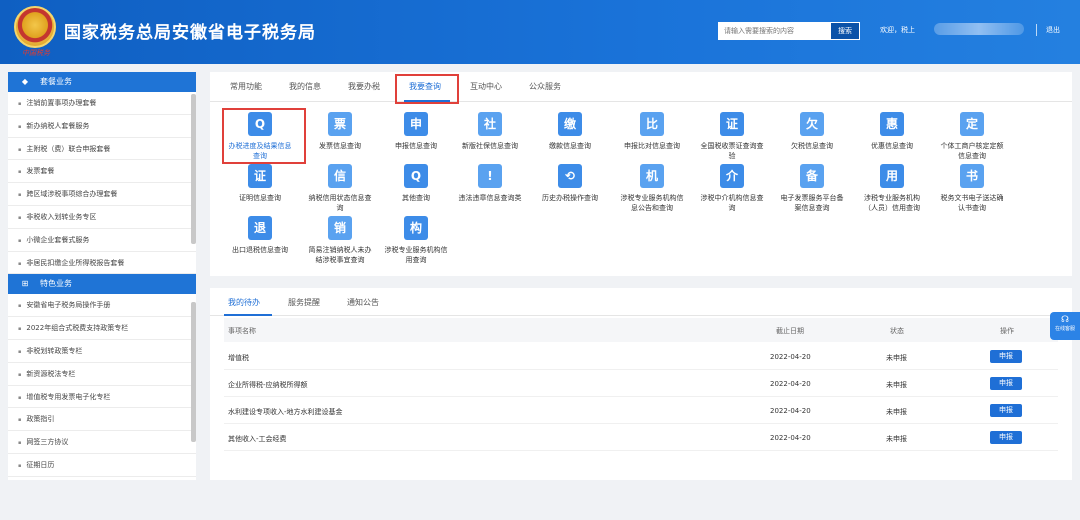 The image size is (1080, 520). What do you see at coordinates (102, 306) in the screenshot?
I see `sidebar-item: 安徽省电子税务局操作手册` at bounding box center [102, 306].